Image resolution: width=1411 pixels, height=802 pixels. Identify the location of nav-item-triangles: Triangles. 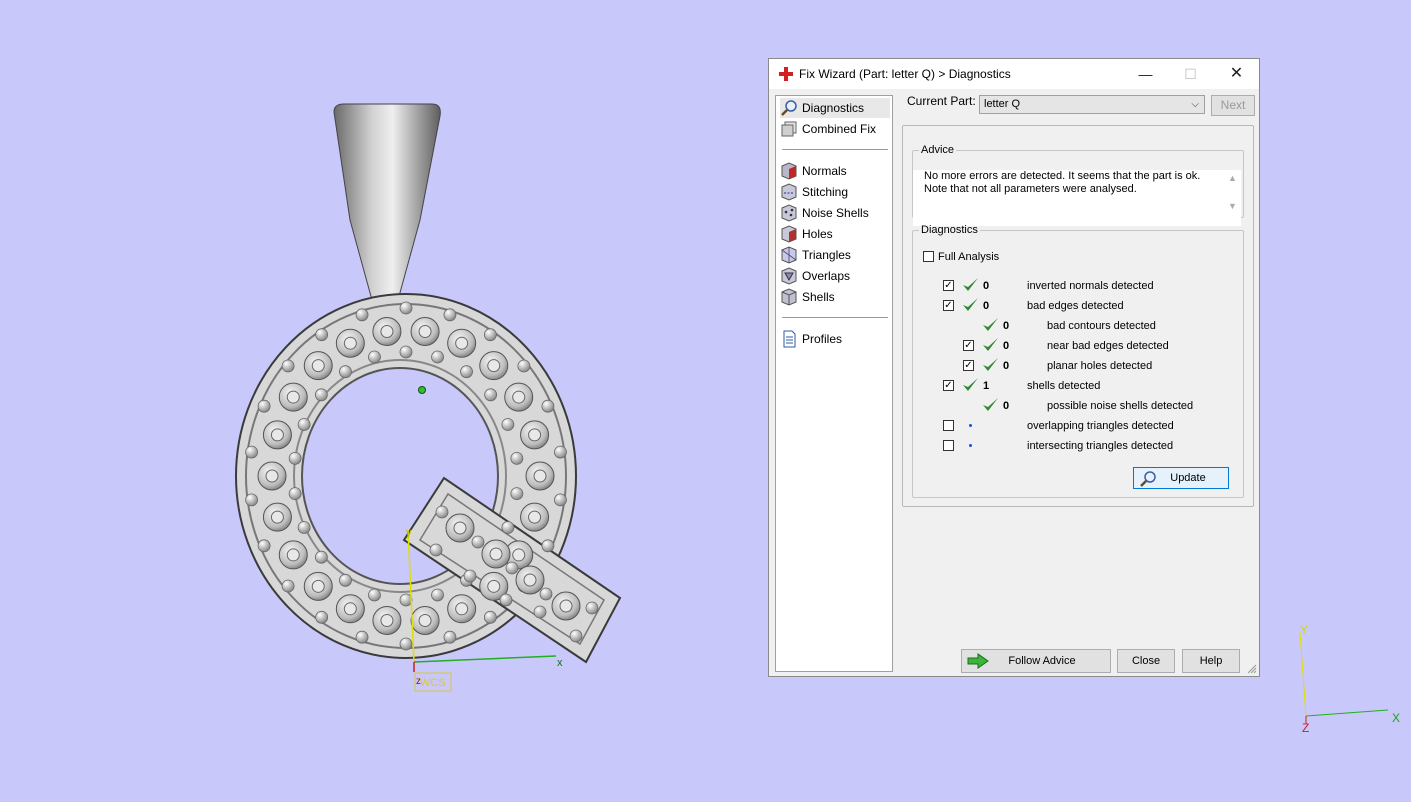
(835, 255).